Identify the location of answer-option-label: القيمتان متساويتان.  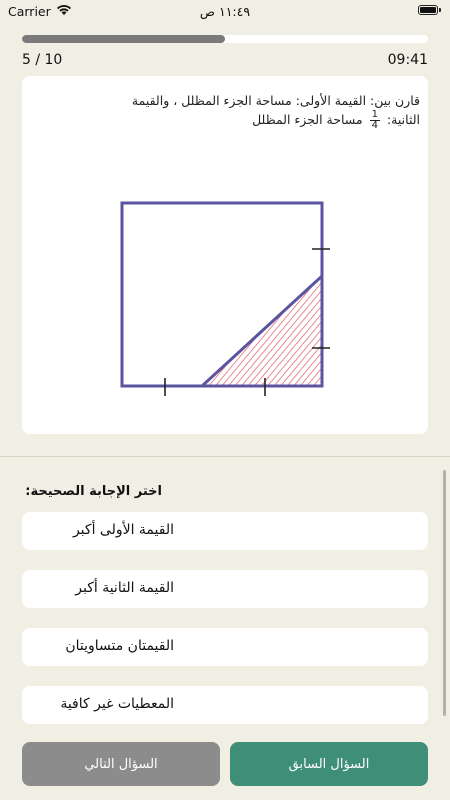
(119, 646).